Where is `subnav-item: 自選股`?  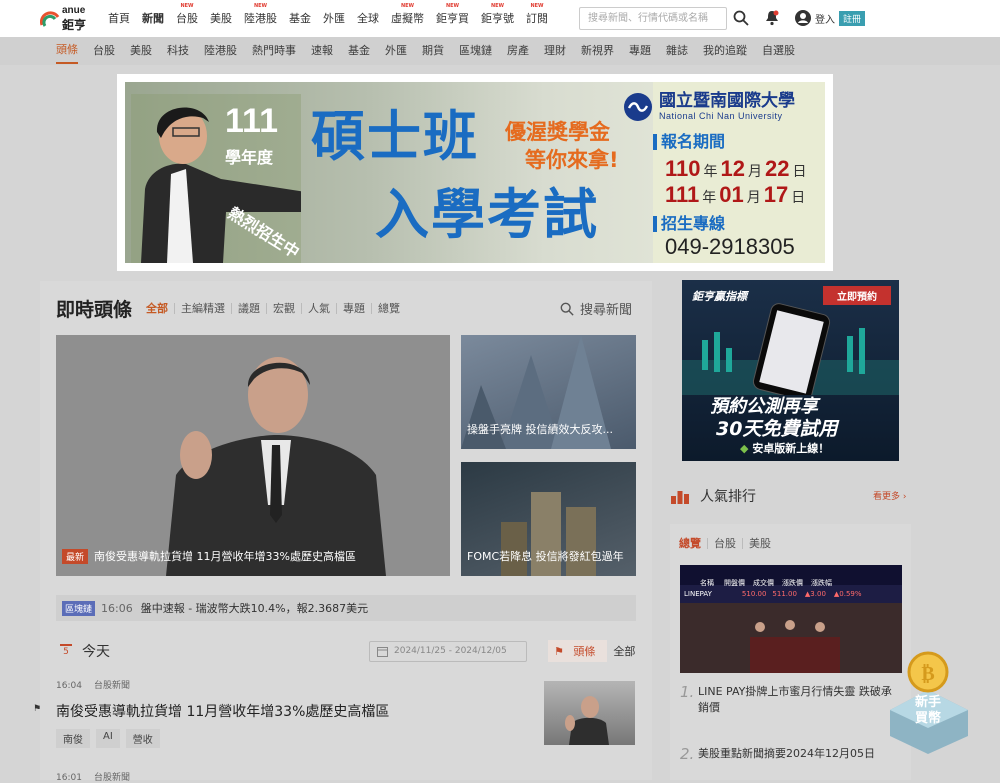 subnav-item: 自選股 is located at coordinates (778, 51).